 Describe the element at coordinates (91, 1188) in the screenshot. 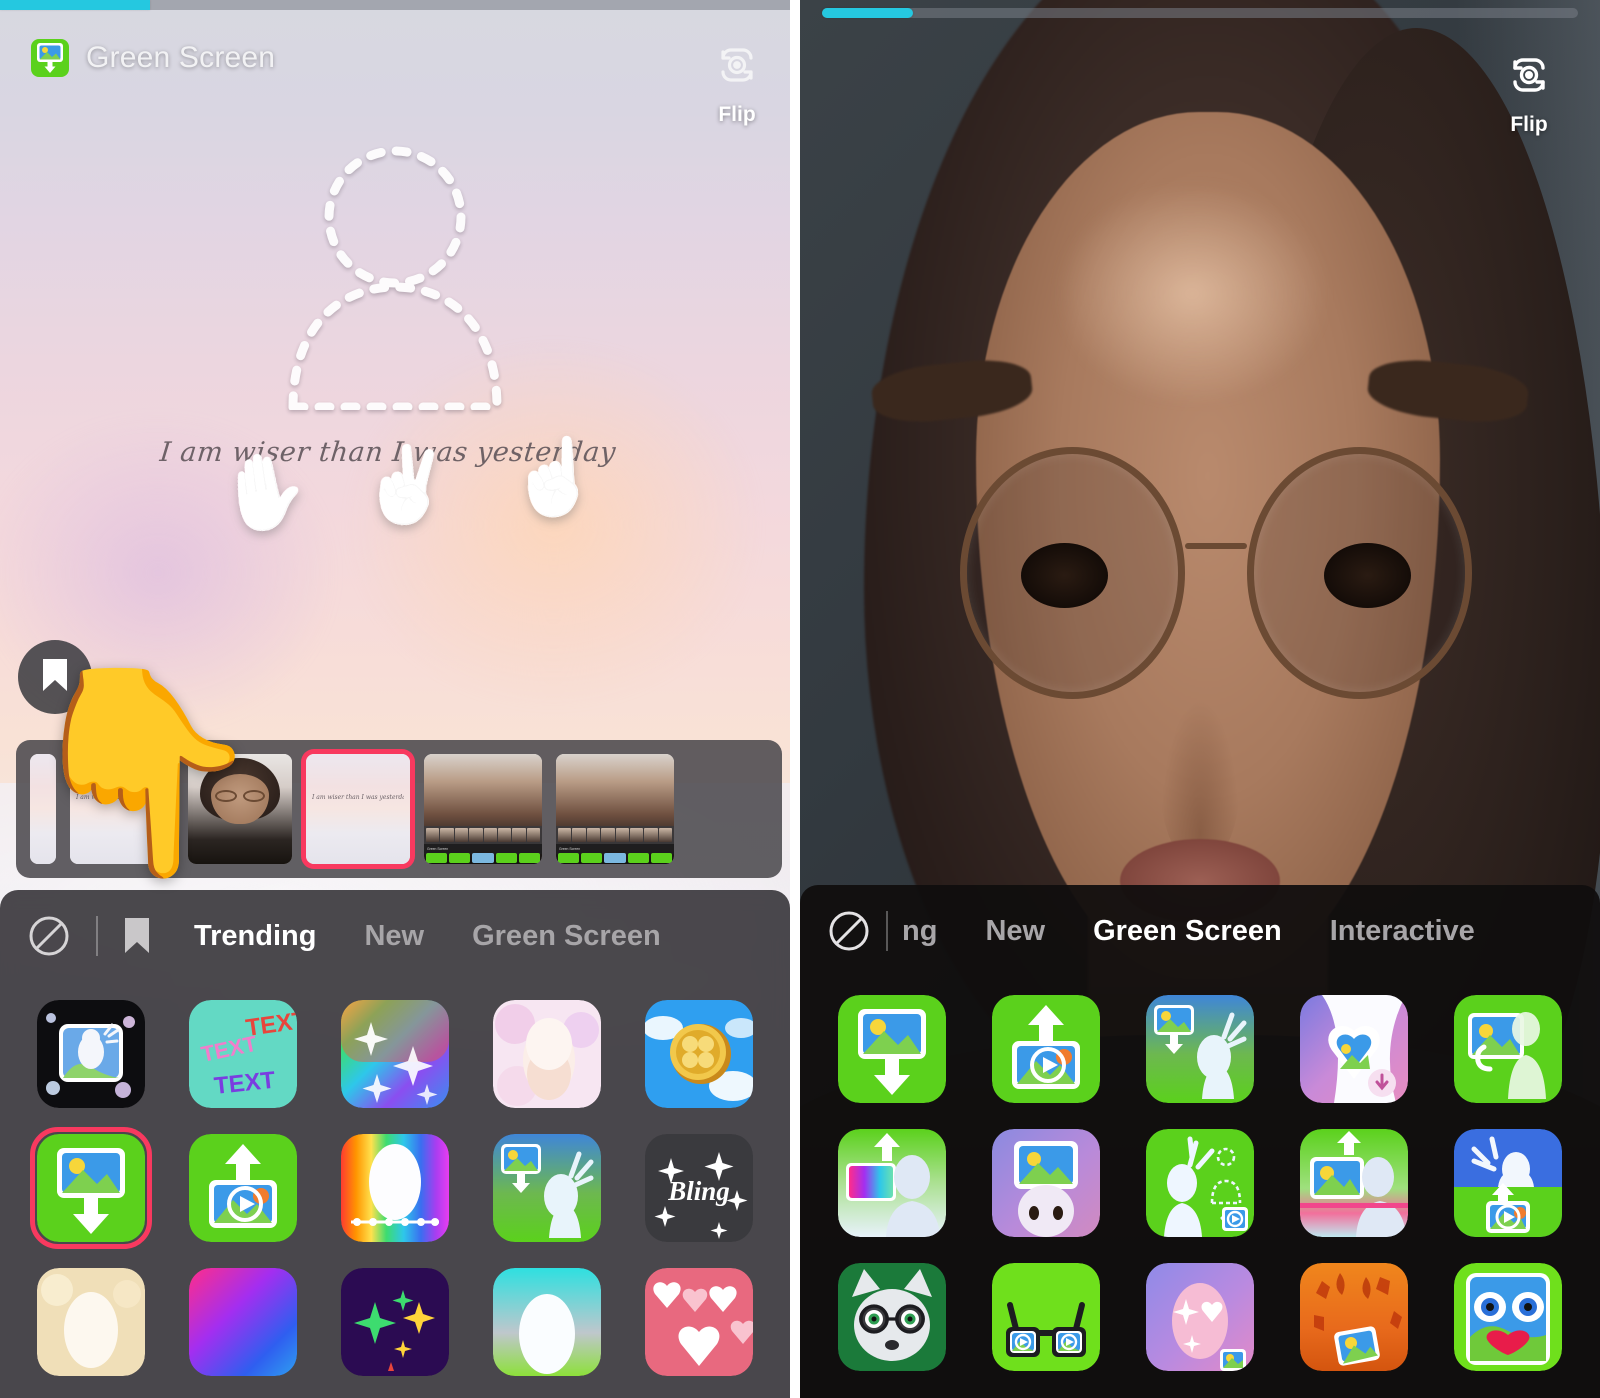

I see `effect-green-screen-photo-selected` at that location.